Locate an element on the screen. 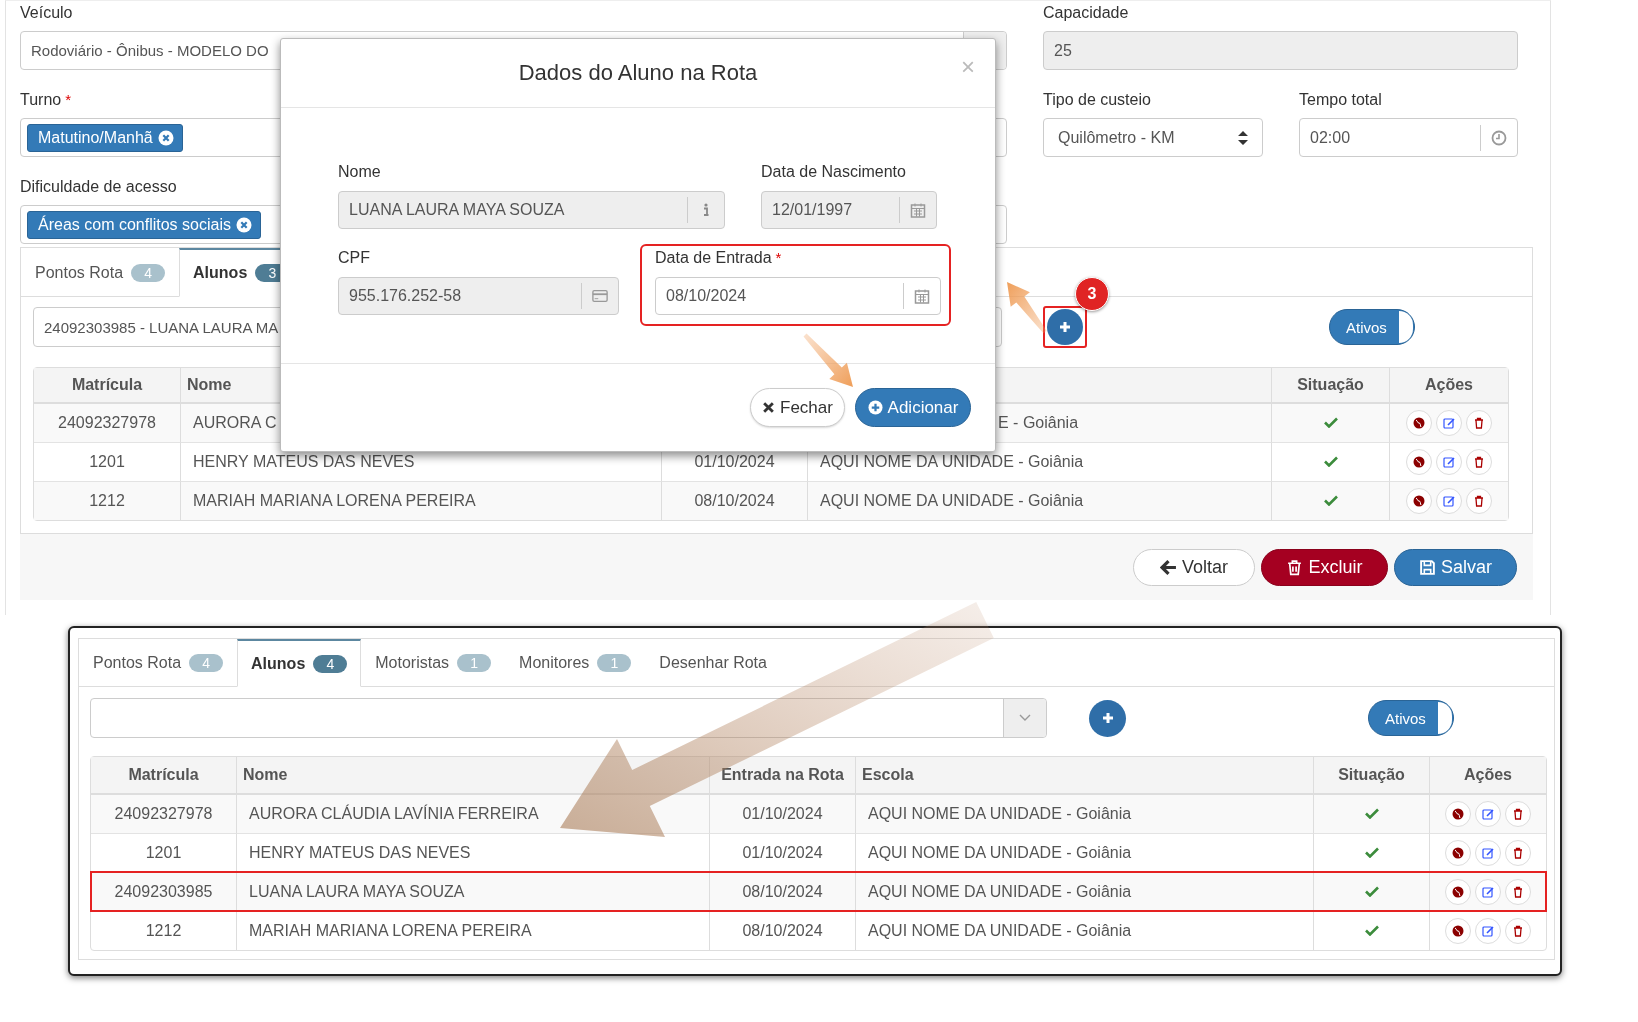 The image size is (1638, 1022). plus-circle-icon is located at coordinates (875, 407).